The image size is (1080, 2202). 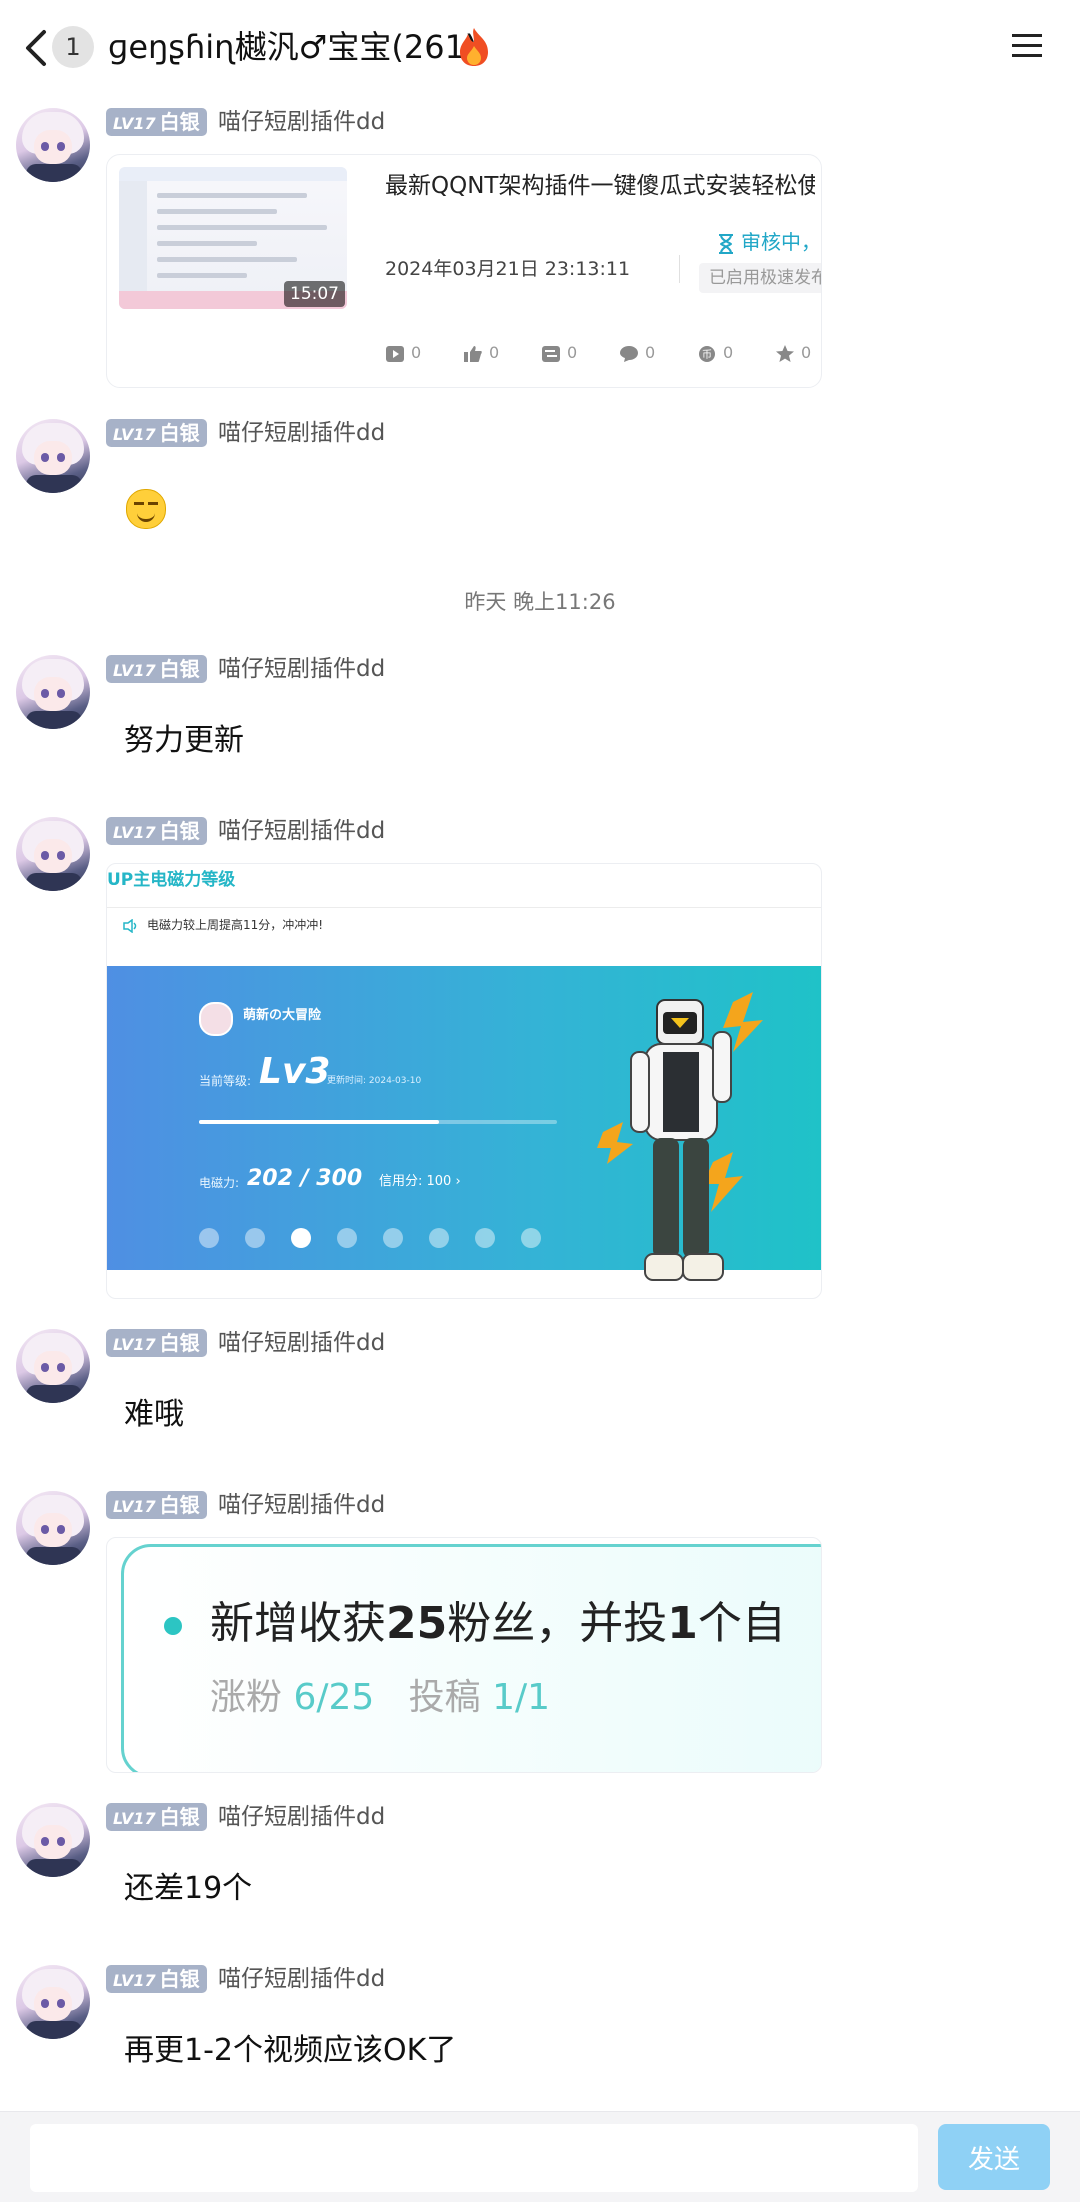 I want to click on credit-score: 信用分: 100 ›, so click(x=420, y=1181).